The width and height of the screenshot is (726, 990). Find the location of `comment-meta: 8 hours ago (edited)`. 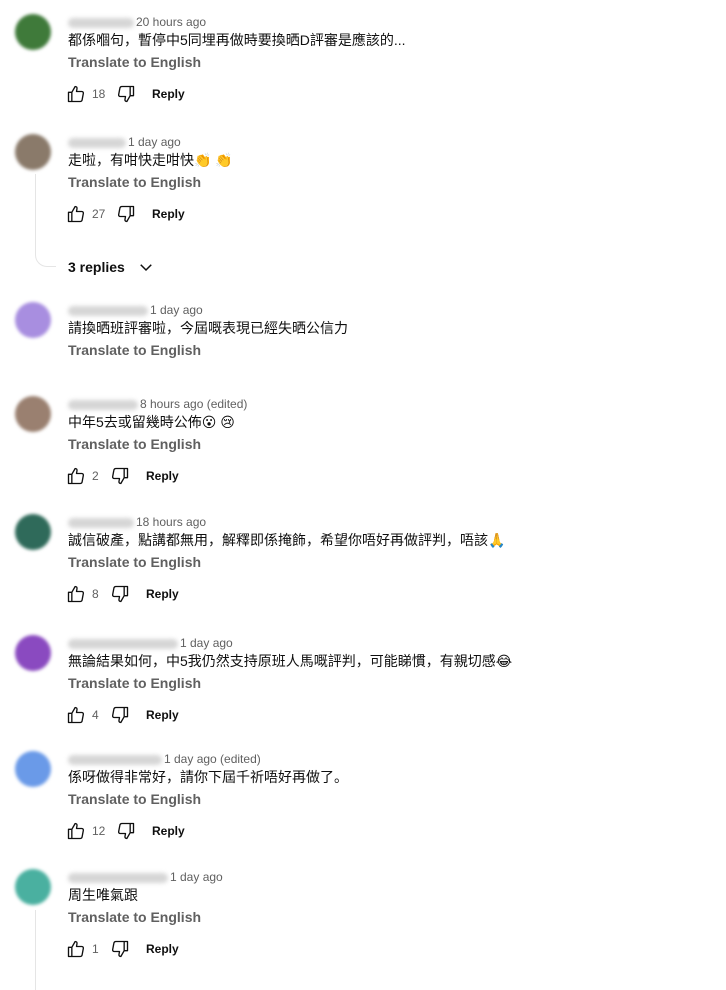

comment-meta: 8 hours ago (edited) is located at coordinates (157, 404).